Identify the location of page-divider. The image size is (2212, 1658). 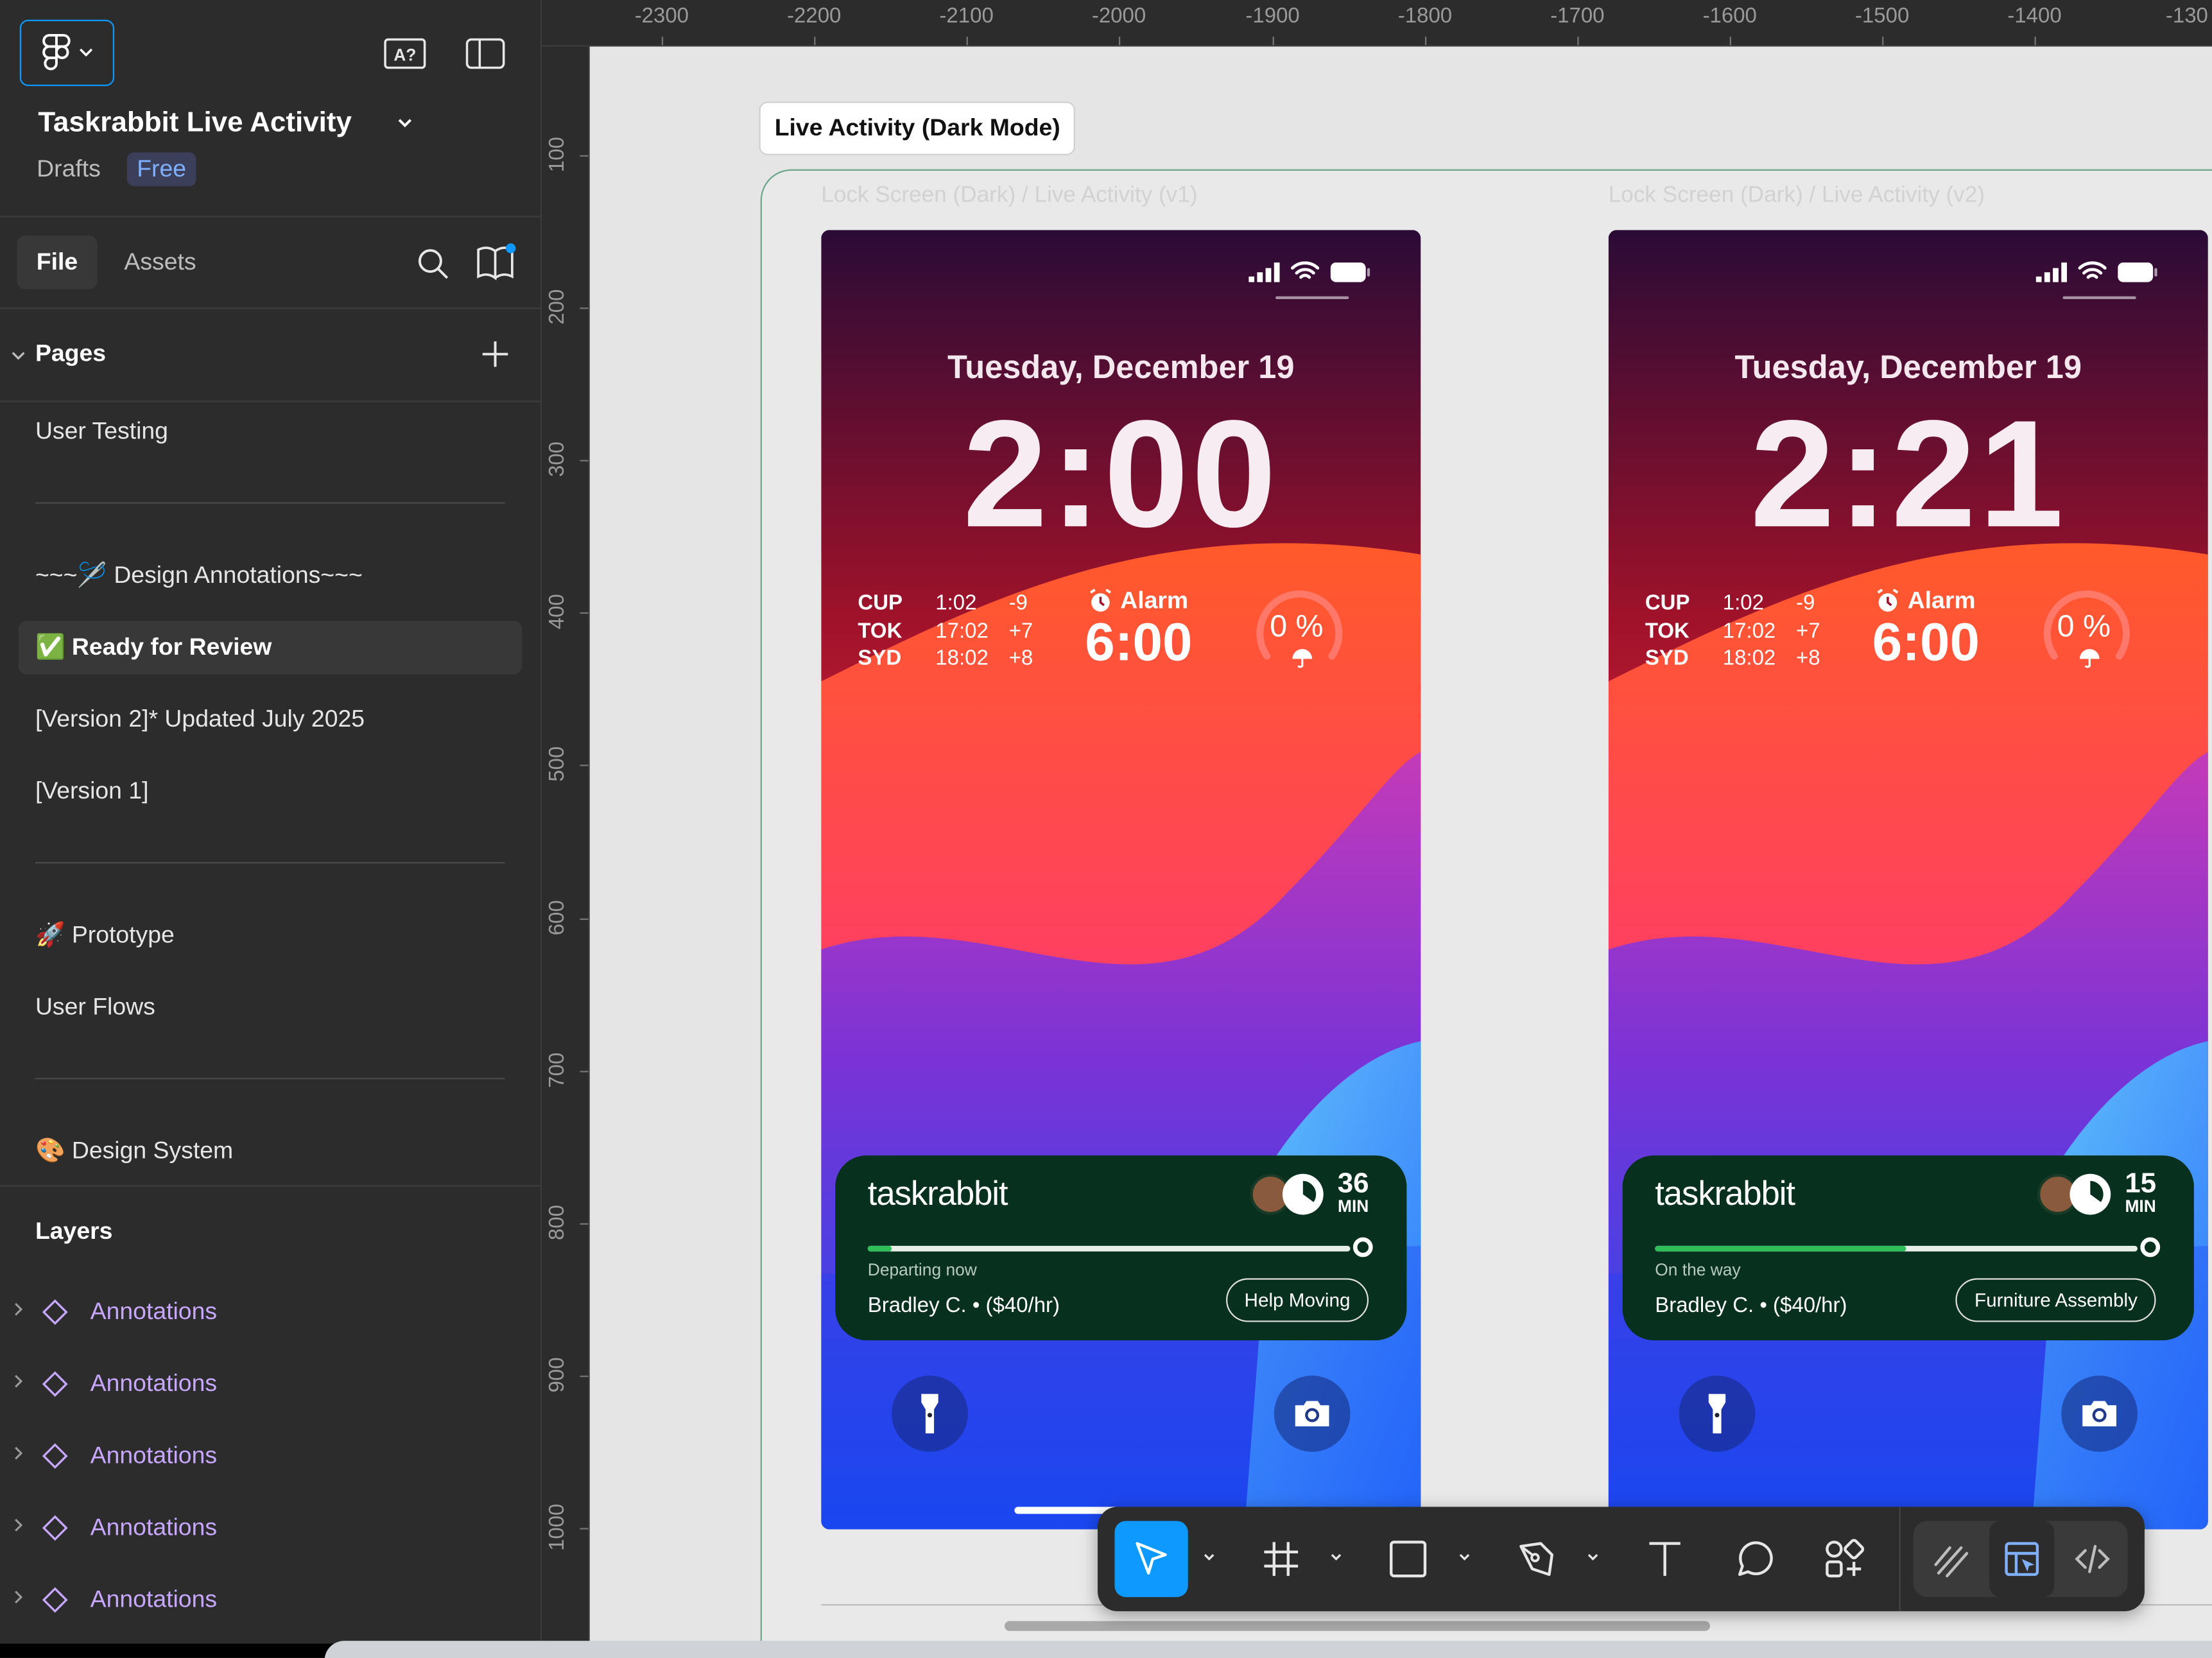
(270, 863).